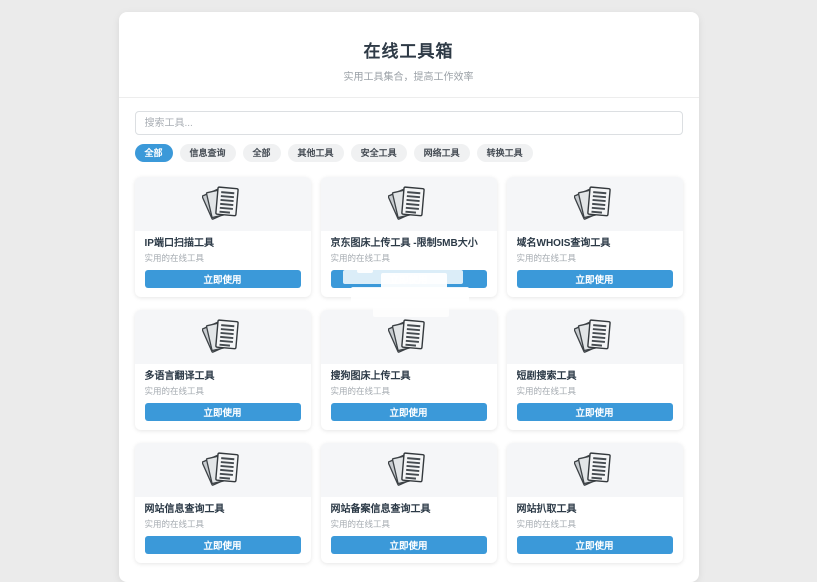 Image resolution: width=817 pixels, height=582 pixels. Describe the element at coordinates (546, 509) in the screenshot. I see `tool-name: 网站扒取工具` at that location.